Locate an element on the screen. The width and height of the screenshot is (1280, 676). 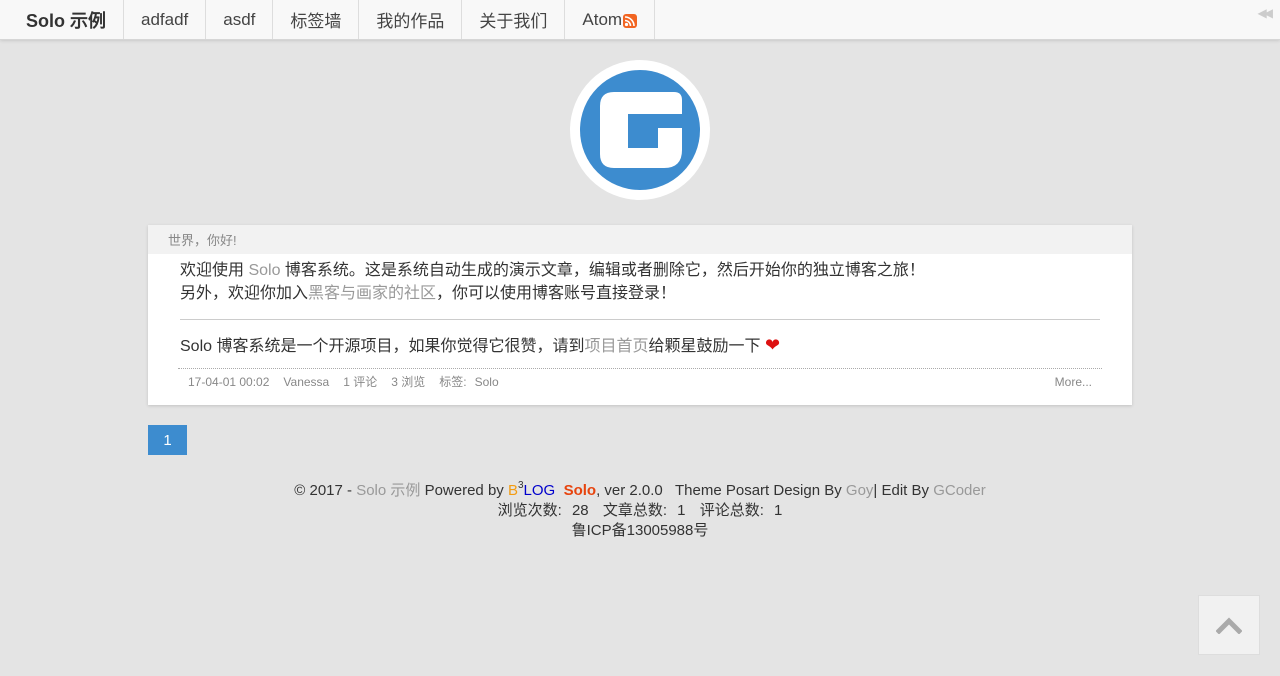
article-text: ，你可以使用博客账号直接登录！ is located at coordinates (556, 293).